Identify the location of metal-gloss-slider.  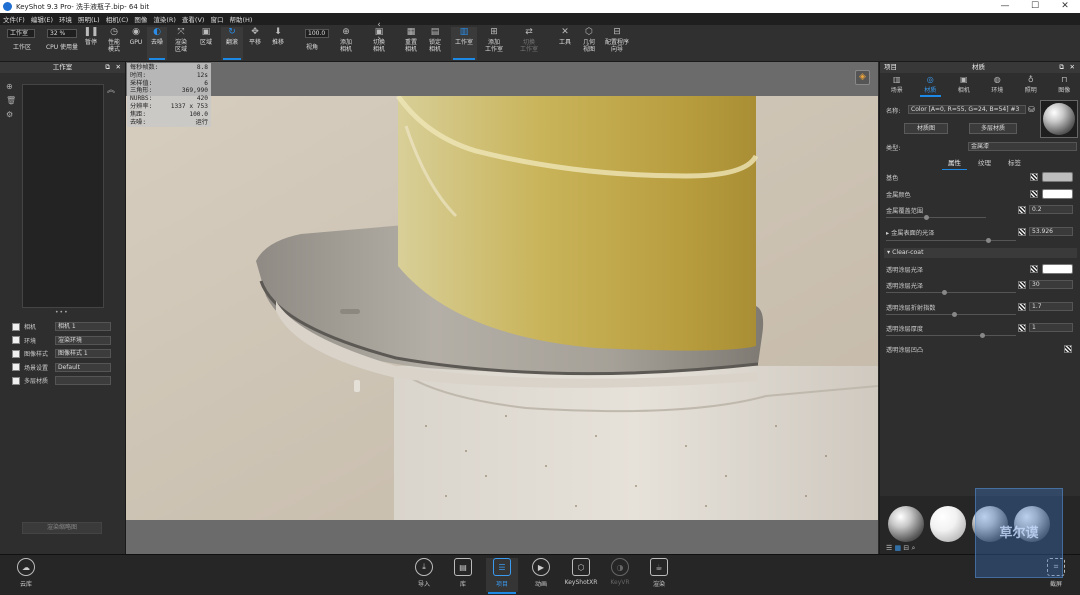
(951, 240).